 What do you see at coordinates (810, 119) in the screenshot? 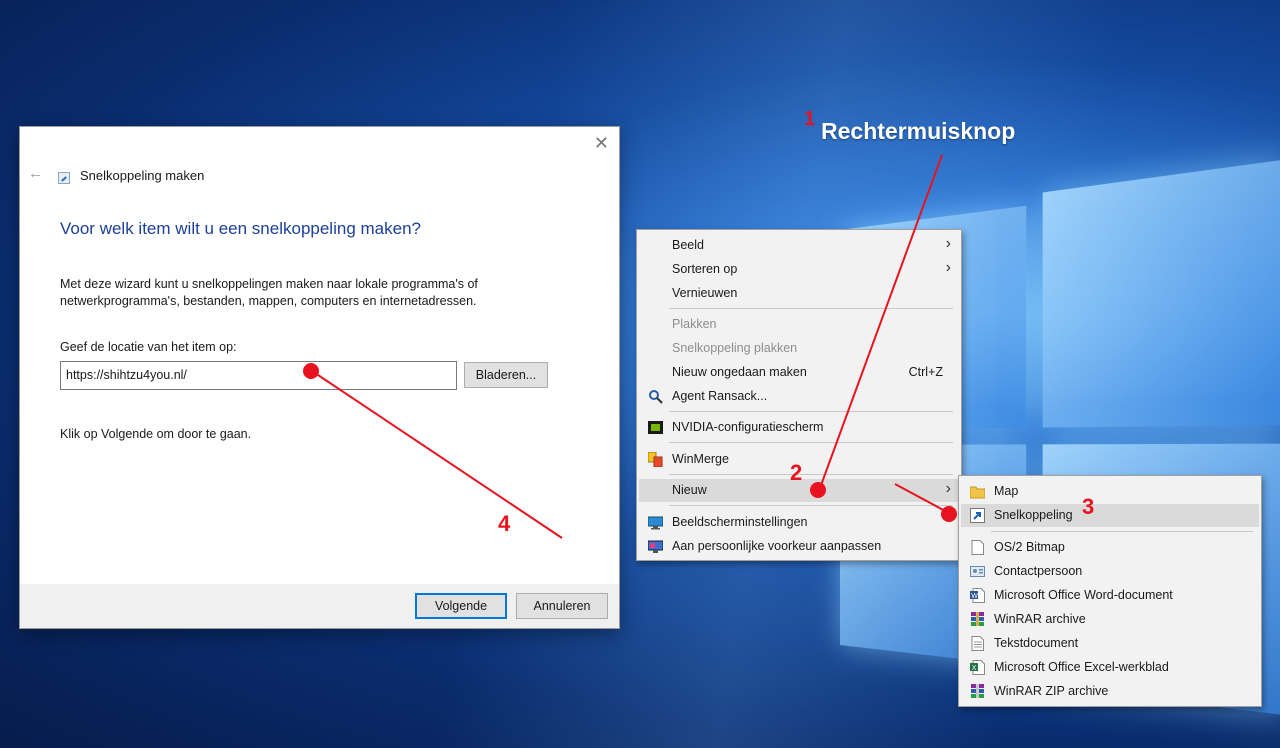
I see `annotation-step-1: 1` at bounding box center [810, 119].